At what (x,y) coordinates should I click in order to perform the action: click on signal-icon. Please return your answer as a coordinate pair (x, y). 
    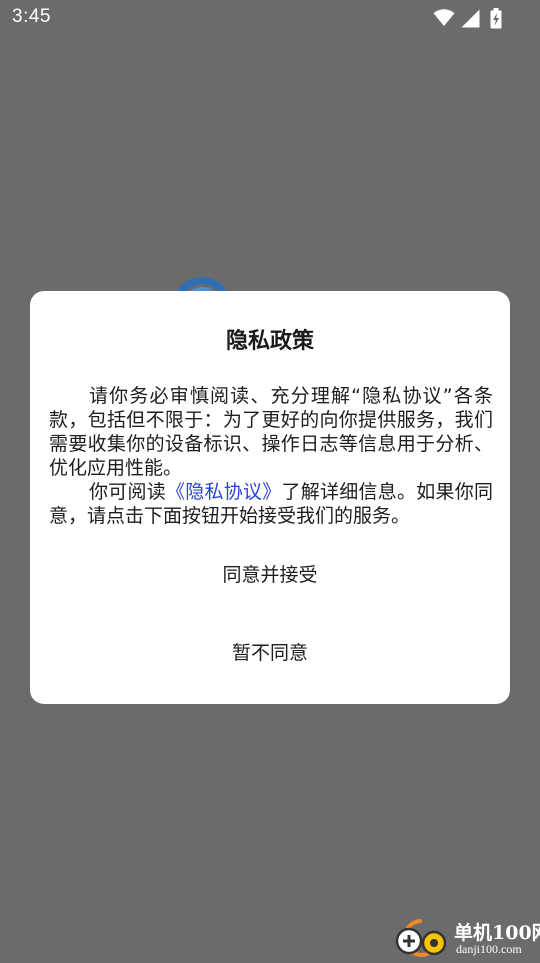
    Looking at the image, I should click on (470, 18).